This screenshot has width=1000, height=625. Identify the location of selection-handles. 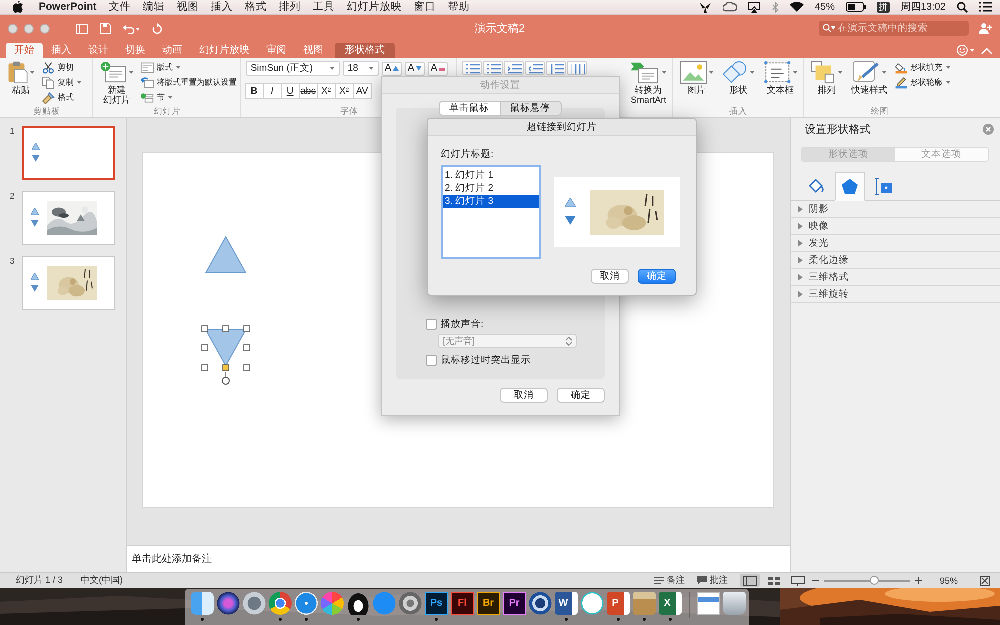
(226, 356).